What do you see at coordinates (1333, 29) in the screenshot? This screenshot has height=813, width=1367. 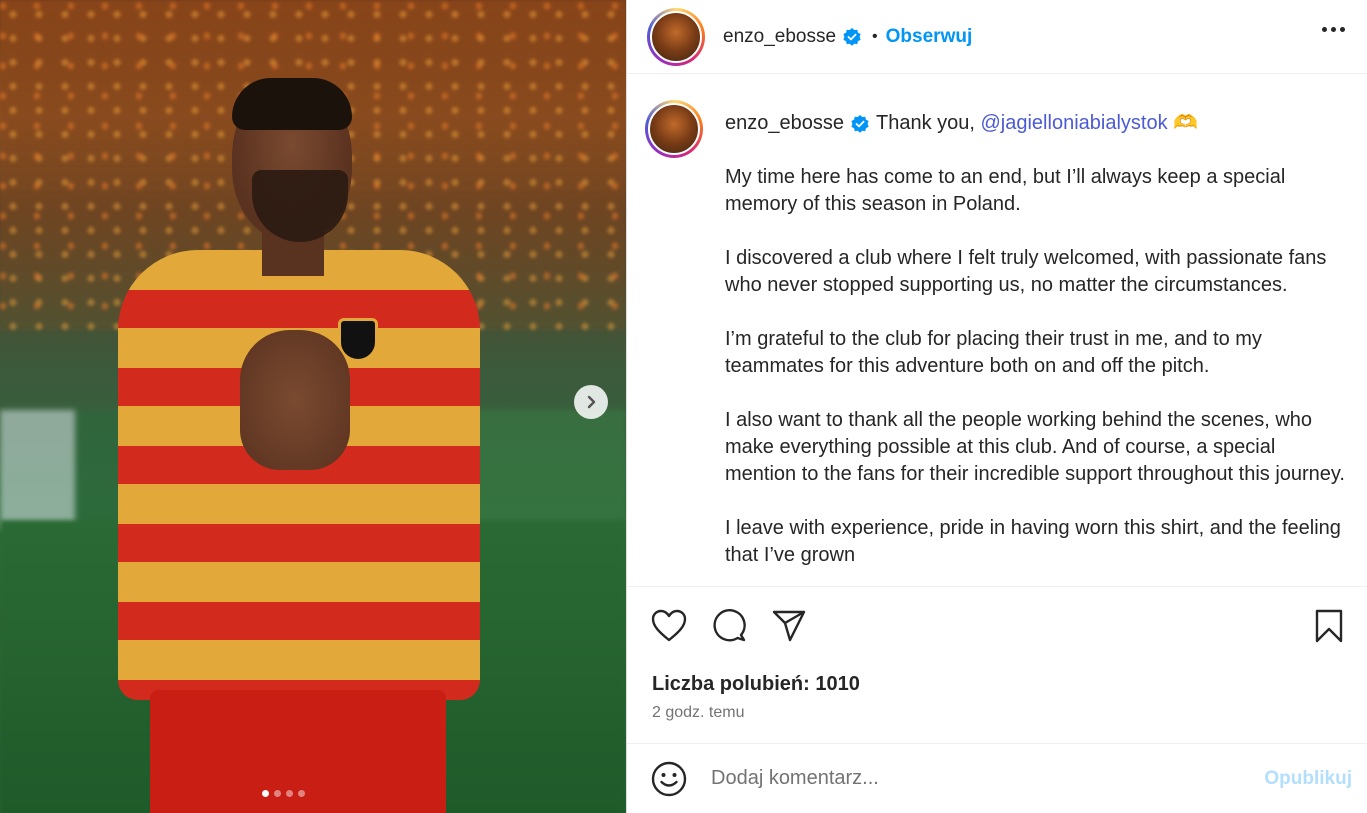 I see `more-options-icon` at bounding box center [1333, 29].